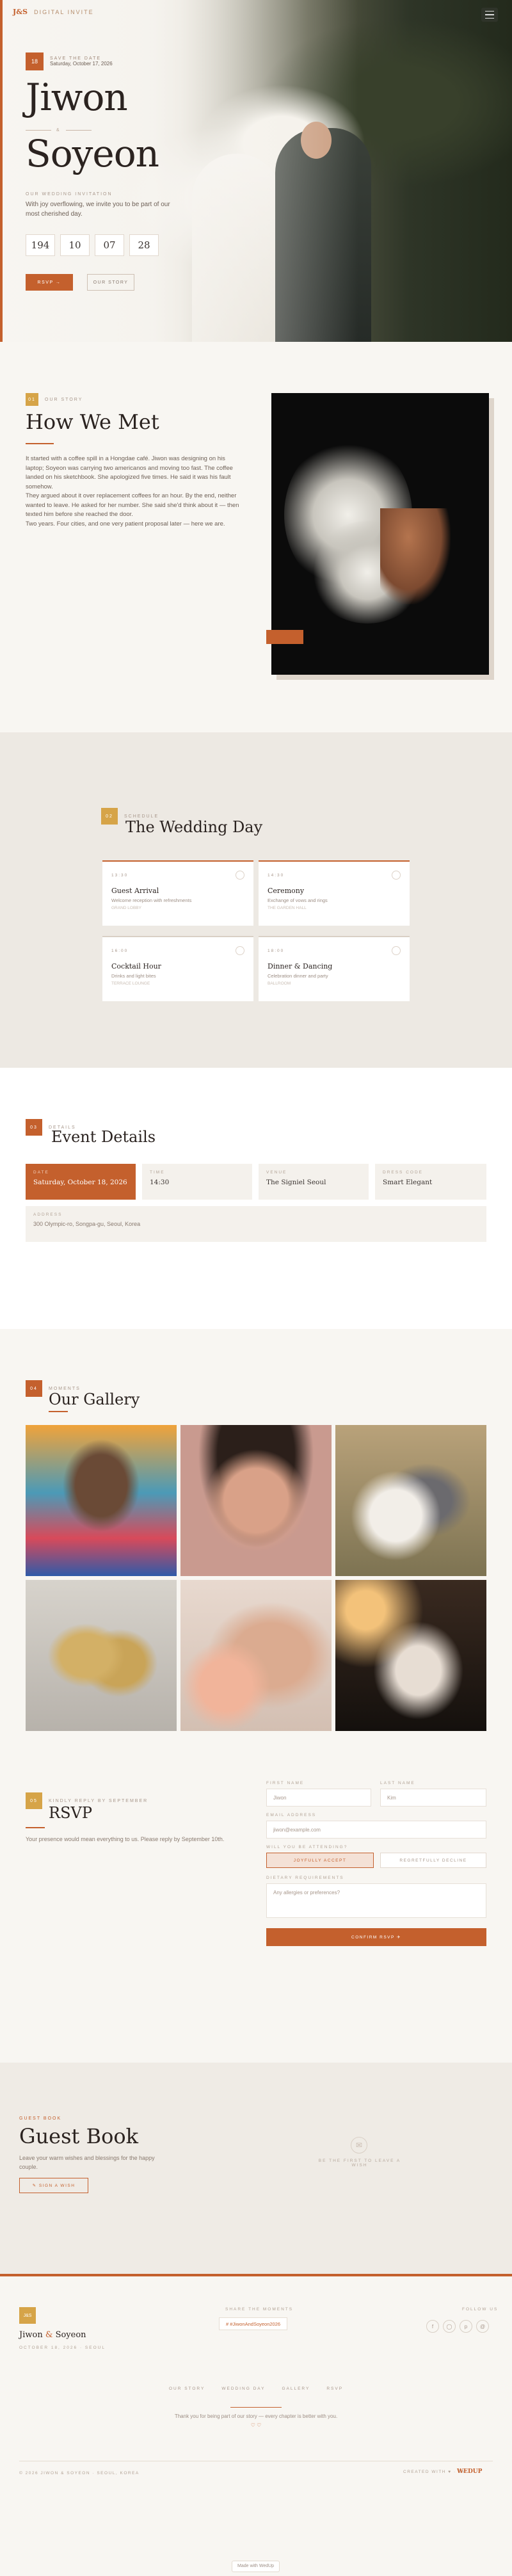 The height and width of the screenshot is (2576, 512). Describe the element at coordinates (103, 1137) in the screenshot. I see `event-title: Event Details` at that location.